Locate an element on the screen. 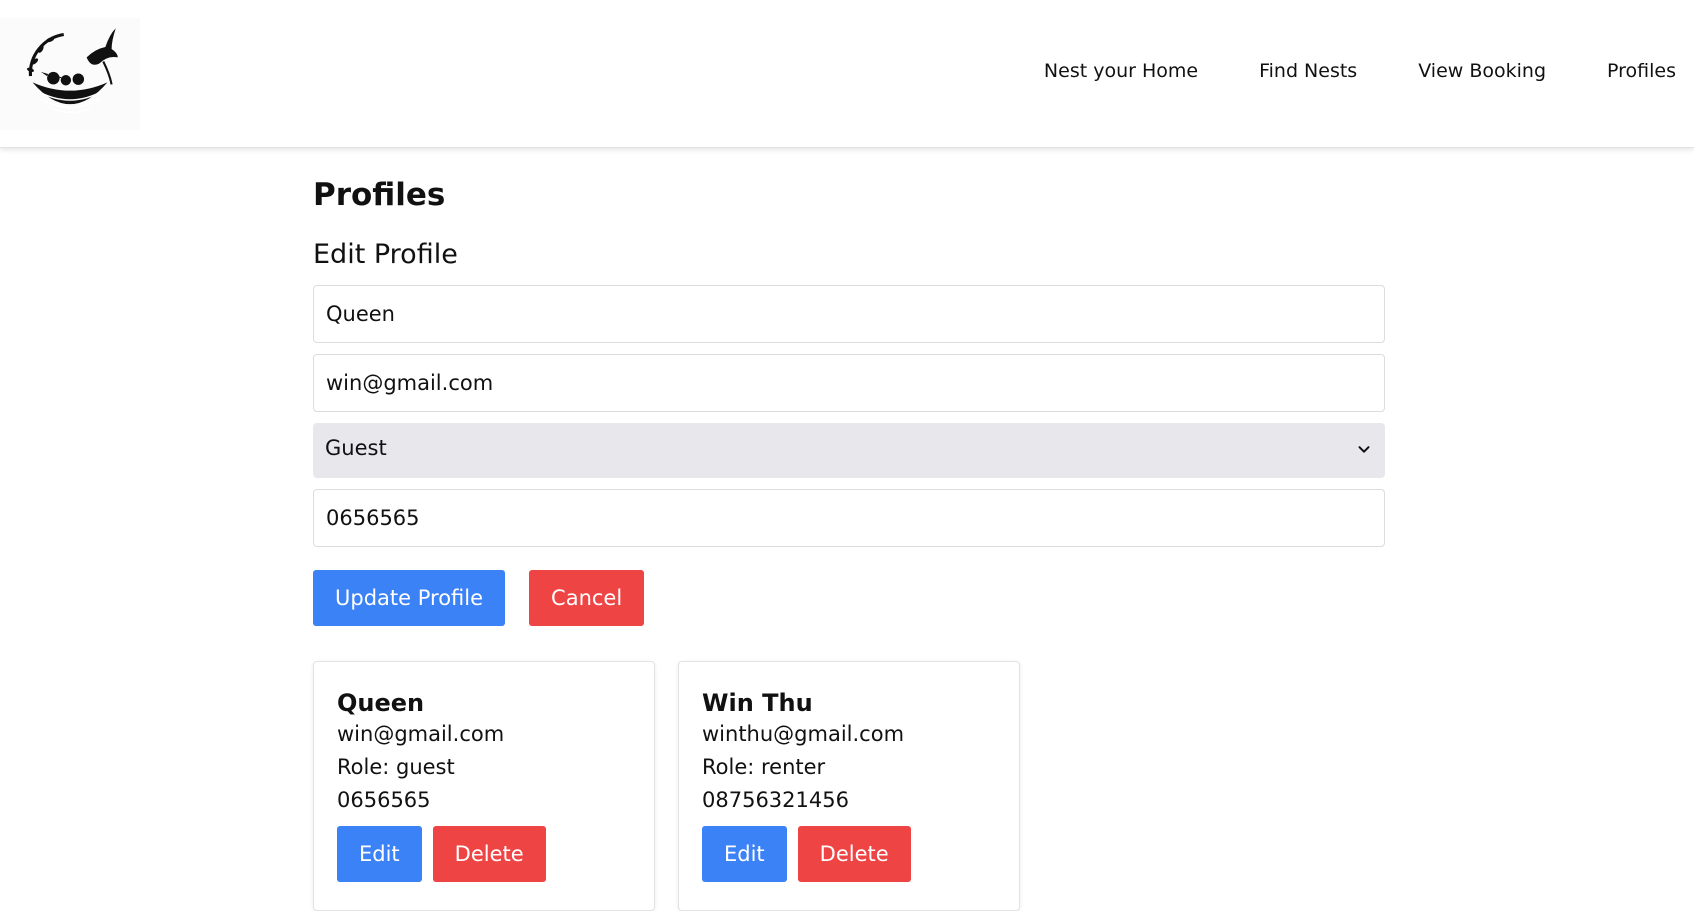  name-input is located at coordinates (849, 314).